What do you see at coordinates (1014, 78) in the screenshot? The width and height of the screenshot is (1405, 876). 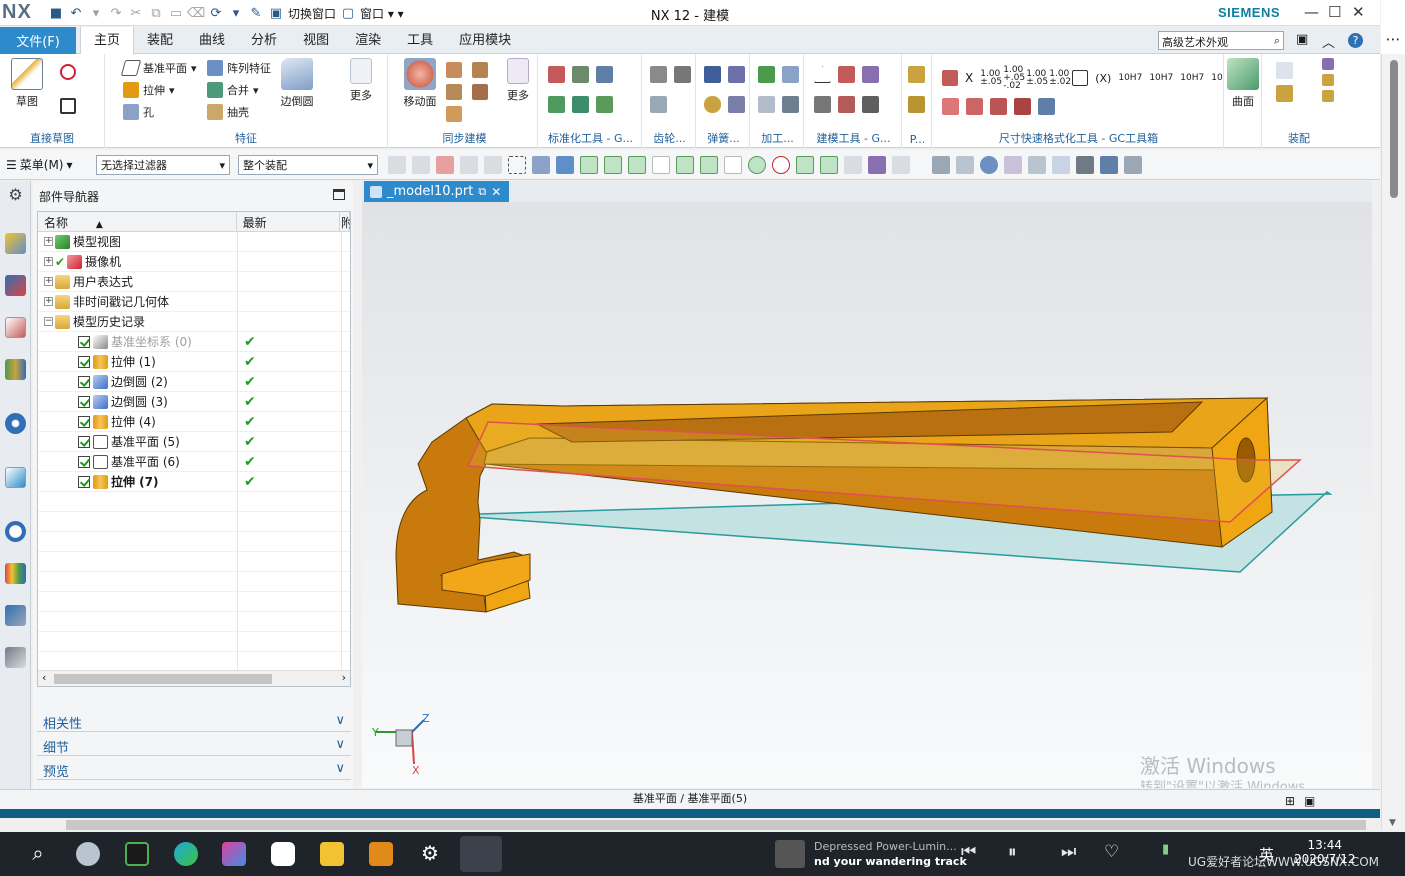 I see `tol-2: 1.00 +.05 -.02` at bounding box center [1014, 78].